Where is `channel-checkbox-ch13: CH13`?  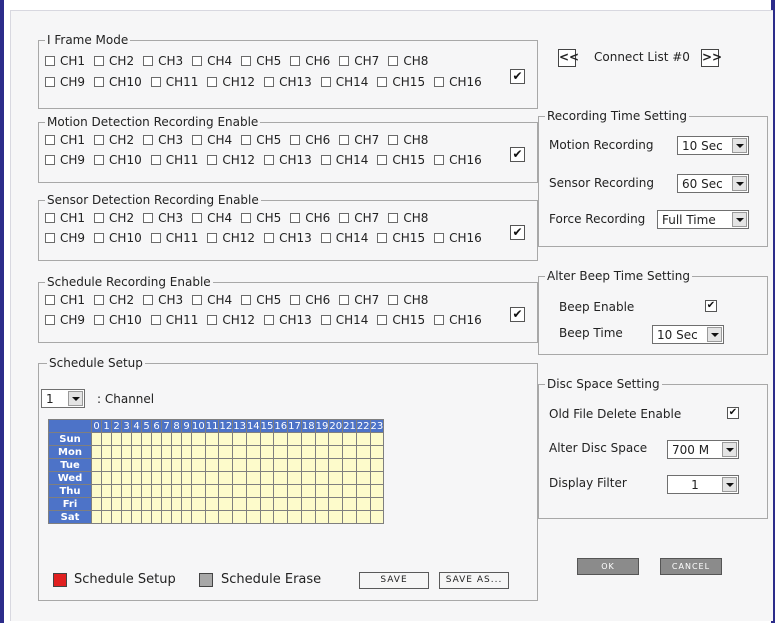
channel-checkbox-ch13: CH13 is located at coordinates (288, 320).